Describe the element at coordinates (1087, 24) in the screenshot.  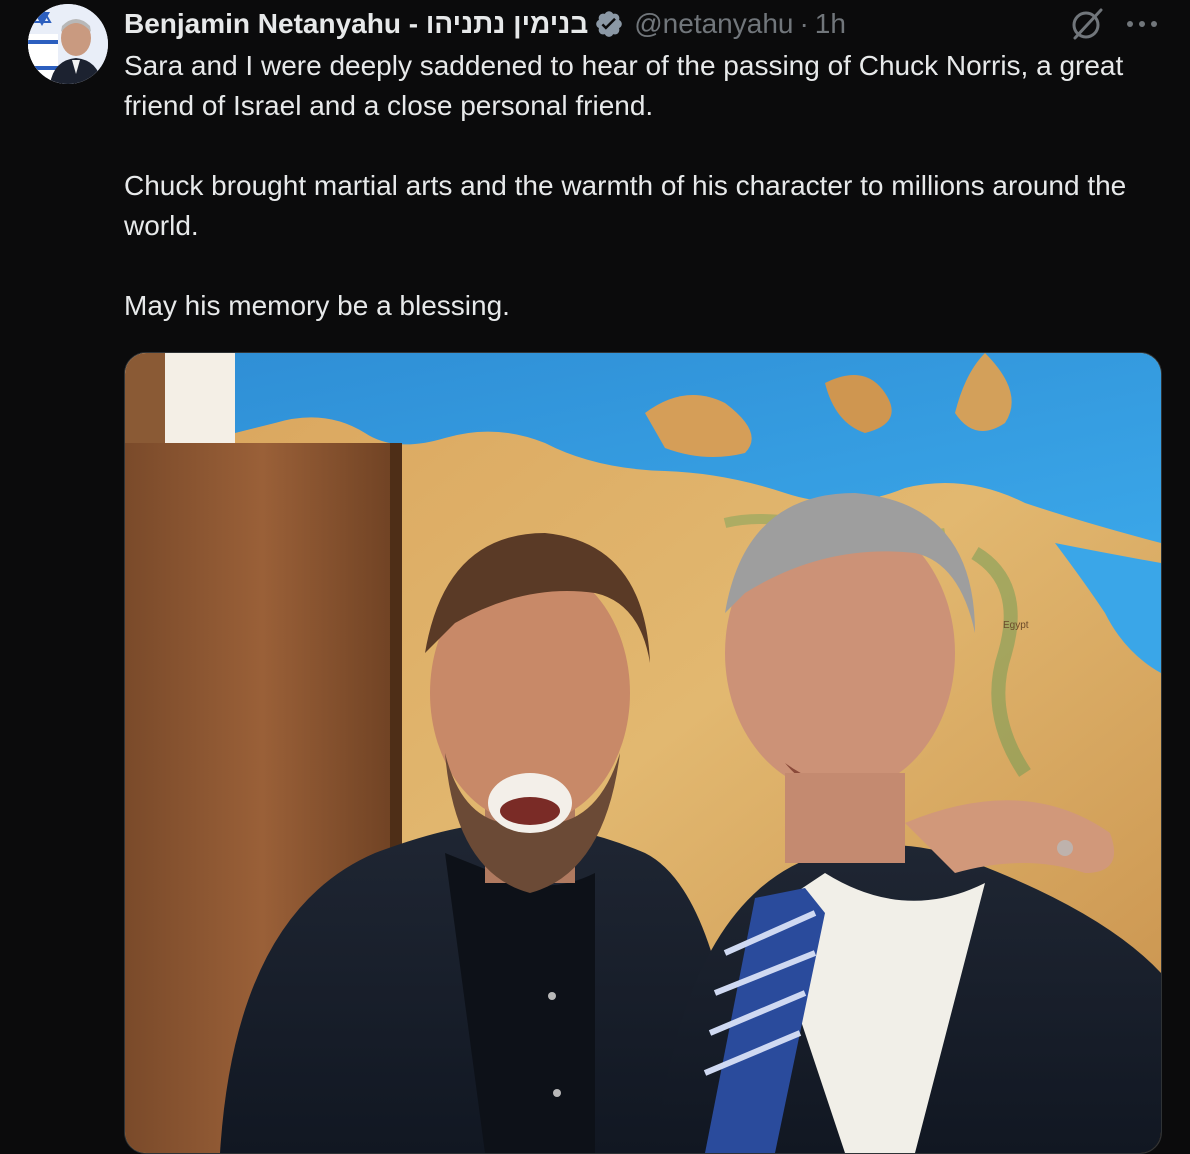
I see `grok-icon` at that location.